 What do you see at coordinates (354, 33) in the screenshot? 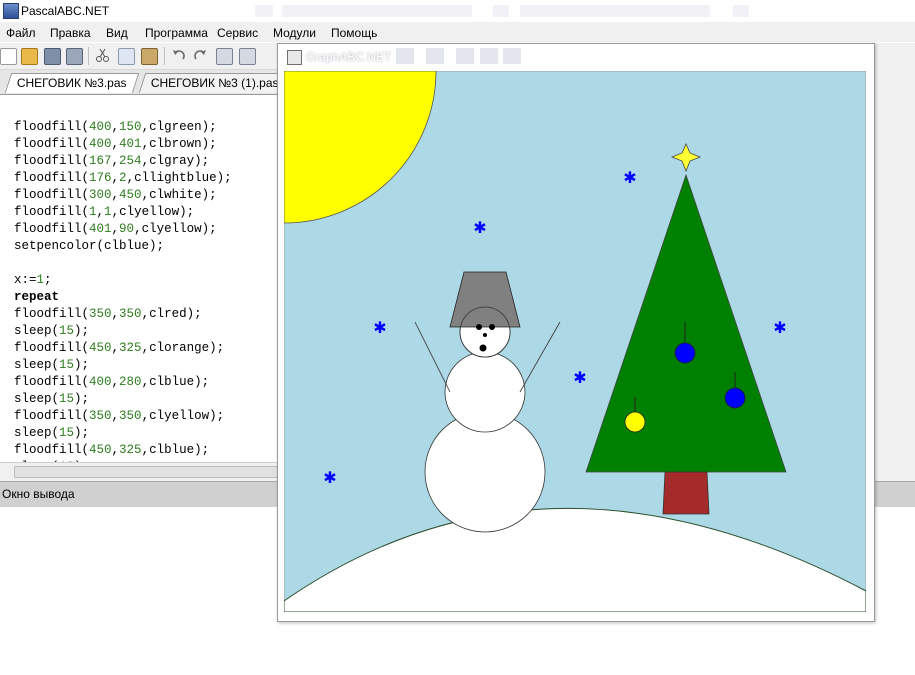
I see `menu-help: Помощь` at bounding box center [354, 33].